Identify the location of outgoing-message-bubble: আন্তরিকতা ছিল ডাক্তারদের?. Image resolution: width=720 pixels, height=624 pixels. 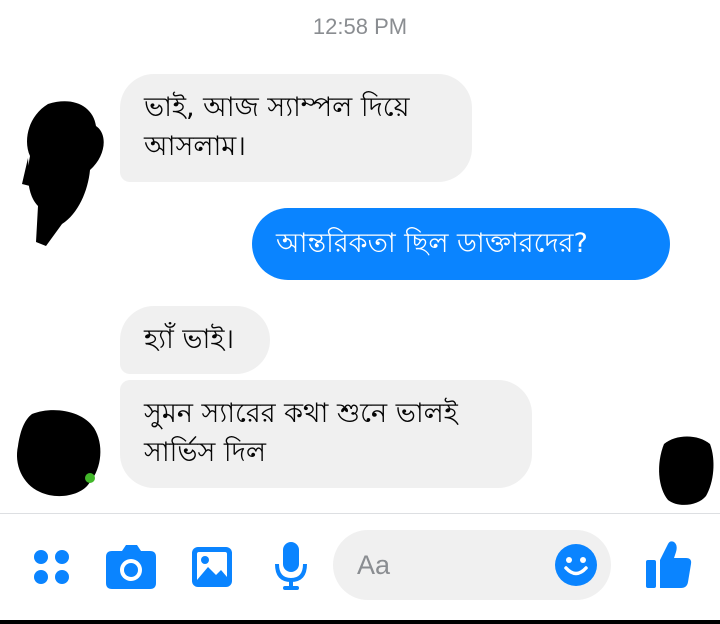
(461, 244).